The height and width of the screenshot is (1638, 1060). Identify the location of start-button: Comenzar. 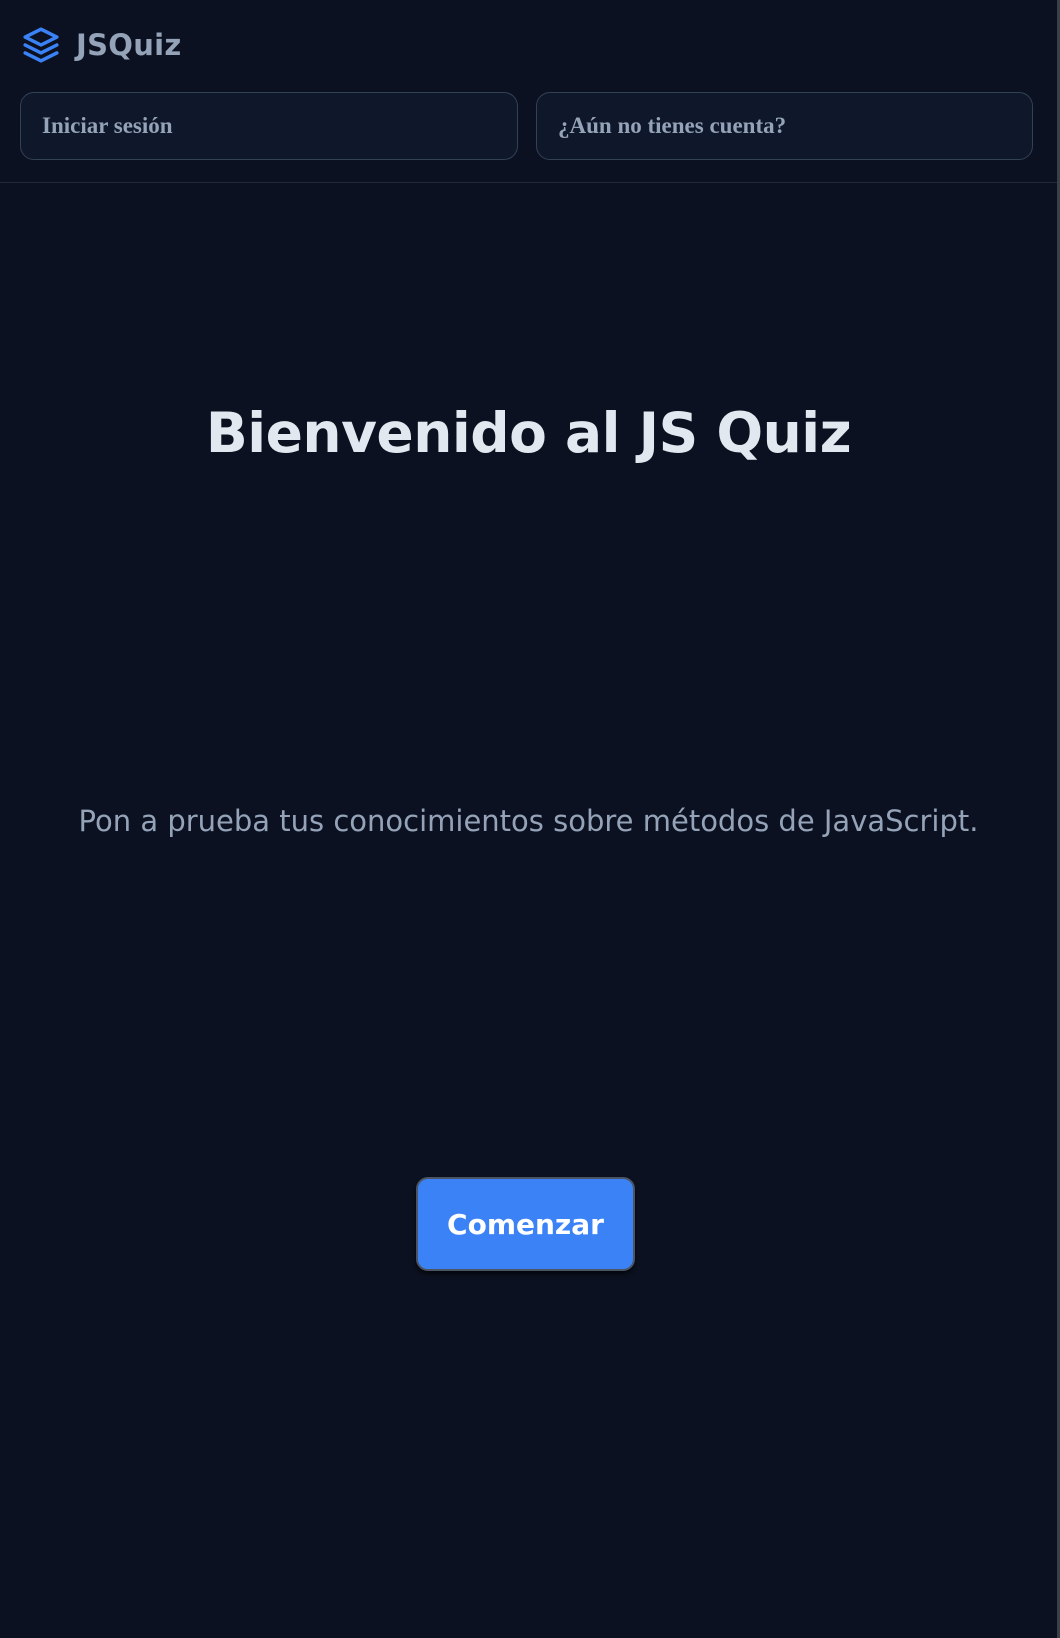
(525, 1224).